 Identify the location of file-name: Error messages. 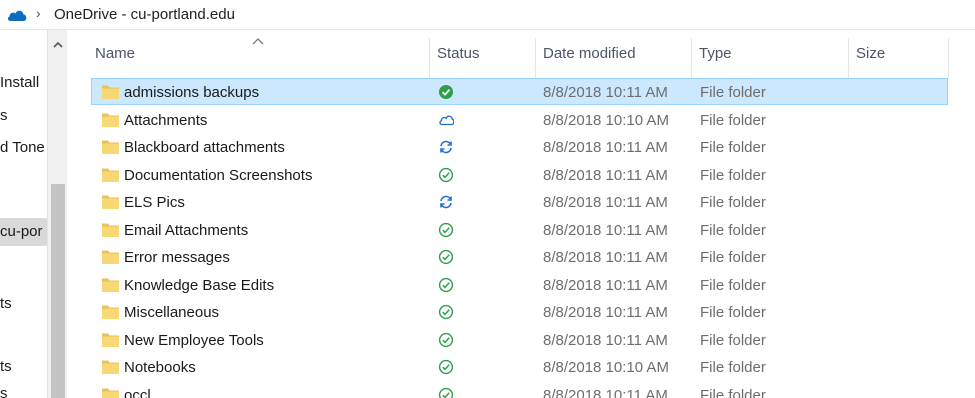
(177, 257).